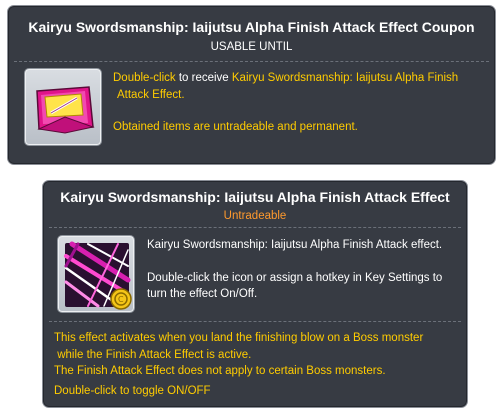 The height and width of the screenshot is (415, 501). Describe the element at coordinates (203, 78) in the screenshot. I see `coupon-desc-to-receive: to receive` at that location.